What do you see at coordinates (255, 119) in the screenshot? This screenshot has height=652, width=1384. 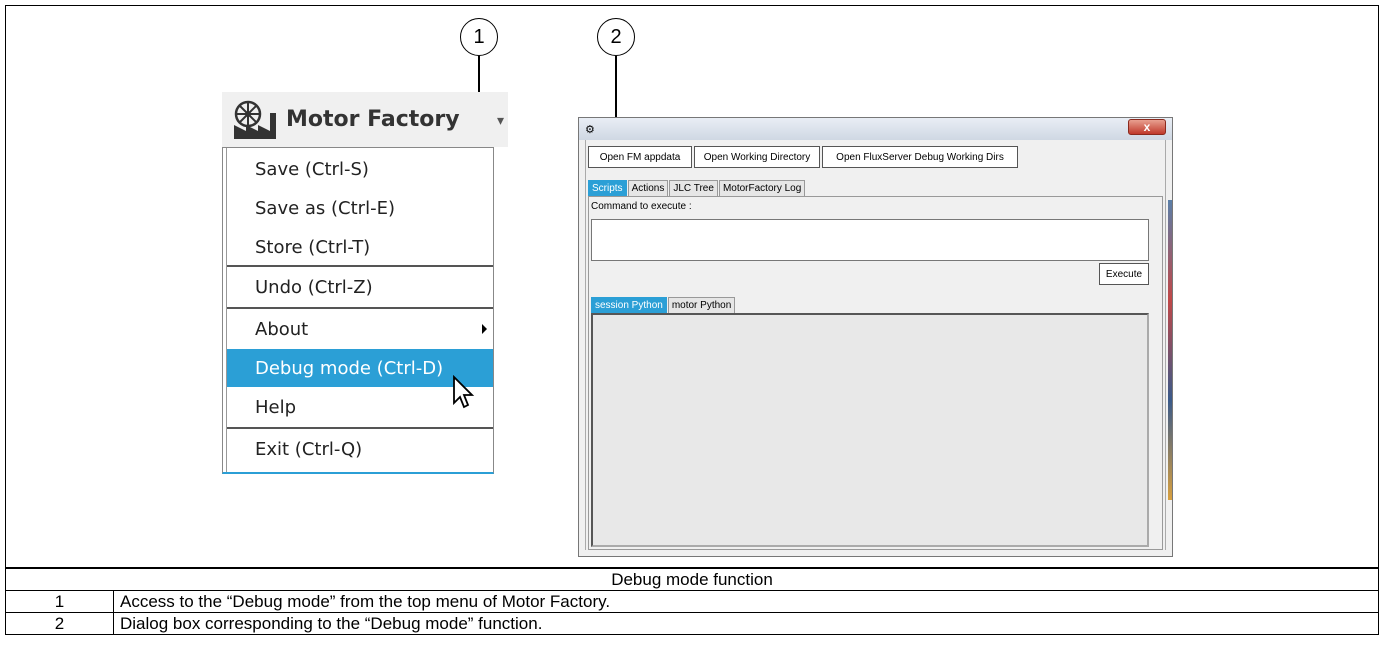 I see `factory-motor-icon` at bounding box center [255, 119].